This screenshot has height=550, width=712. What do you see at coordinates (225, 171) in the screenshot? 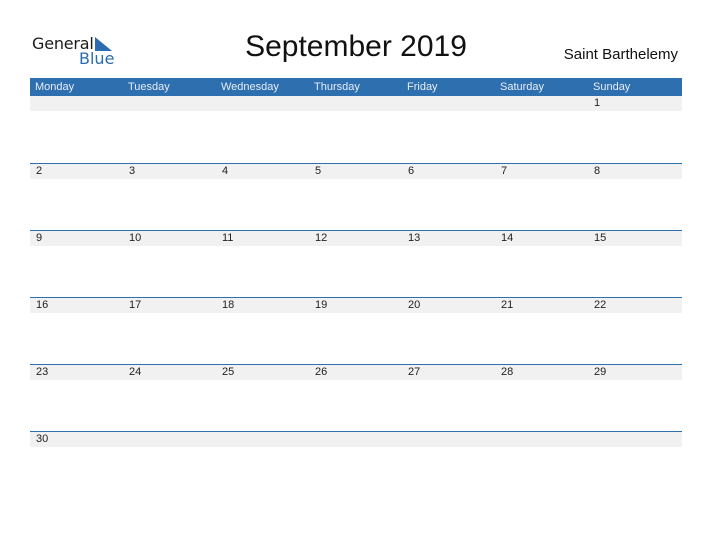
I see `day-cell: 4` at bounding box center [225, 171].